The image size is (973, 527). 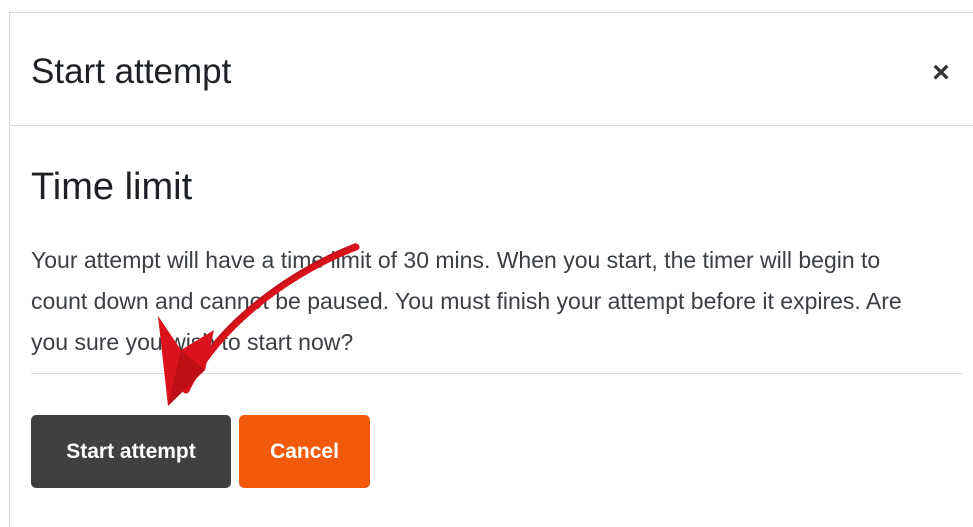 What do you see at coordinates (131, 71) in the screenshot?
I see `dialog-title: Start attempt` at bounding box center [131, 71].